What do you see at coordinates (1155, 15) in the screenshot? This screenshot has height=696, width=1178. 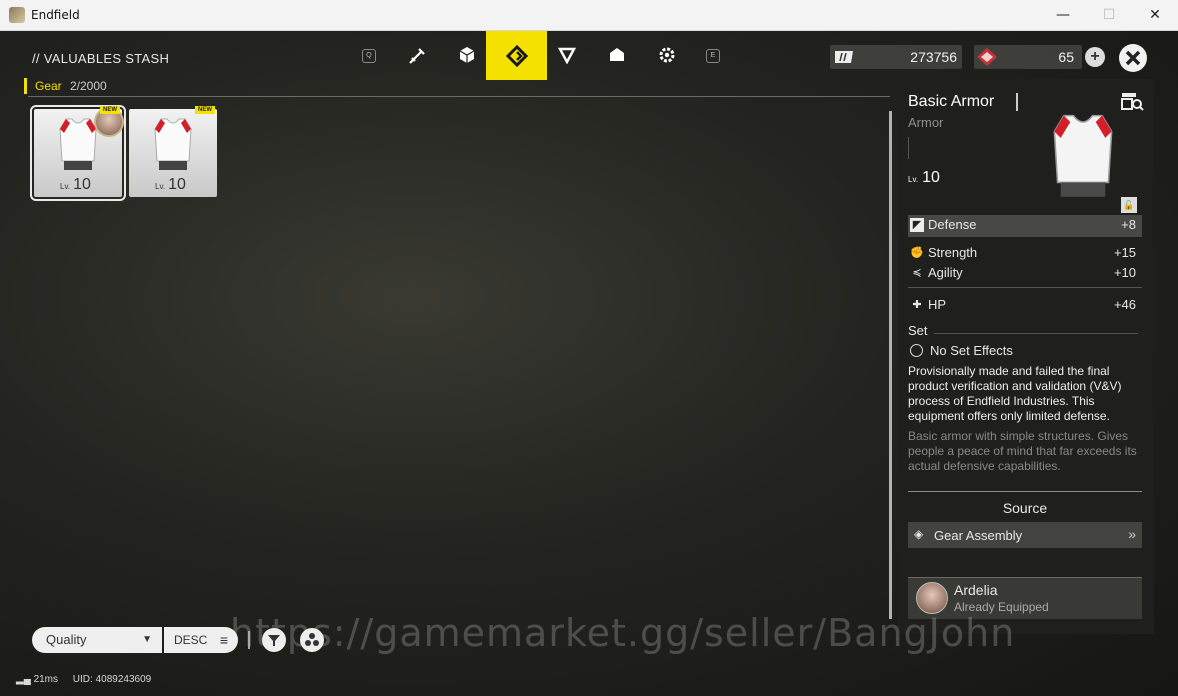 I see `close-window-button: ✕` at bounding box center [1155, 15].